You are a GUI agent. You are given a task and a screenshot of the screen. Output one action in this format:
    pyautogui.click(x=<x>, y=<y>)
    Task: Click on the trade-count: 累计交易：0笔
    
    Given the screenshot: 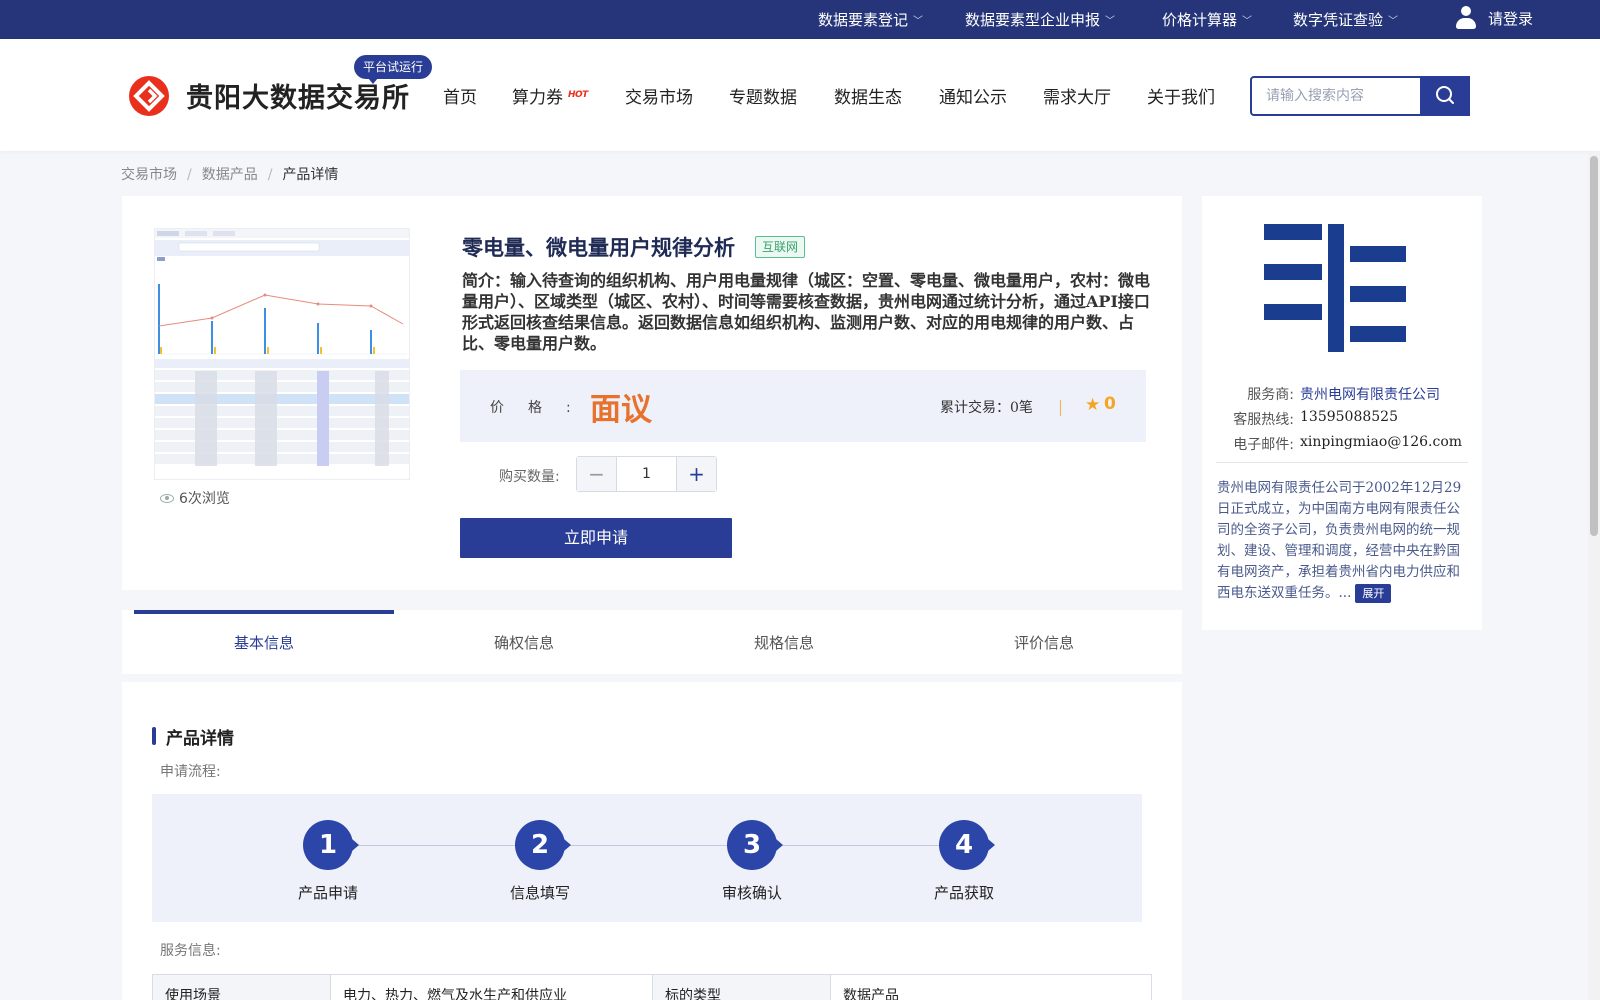 What is the action you would take?
    pyautogui.click(x=986, y=408)
    